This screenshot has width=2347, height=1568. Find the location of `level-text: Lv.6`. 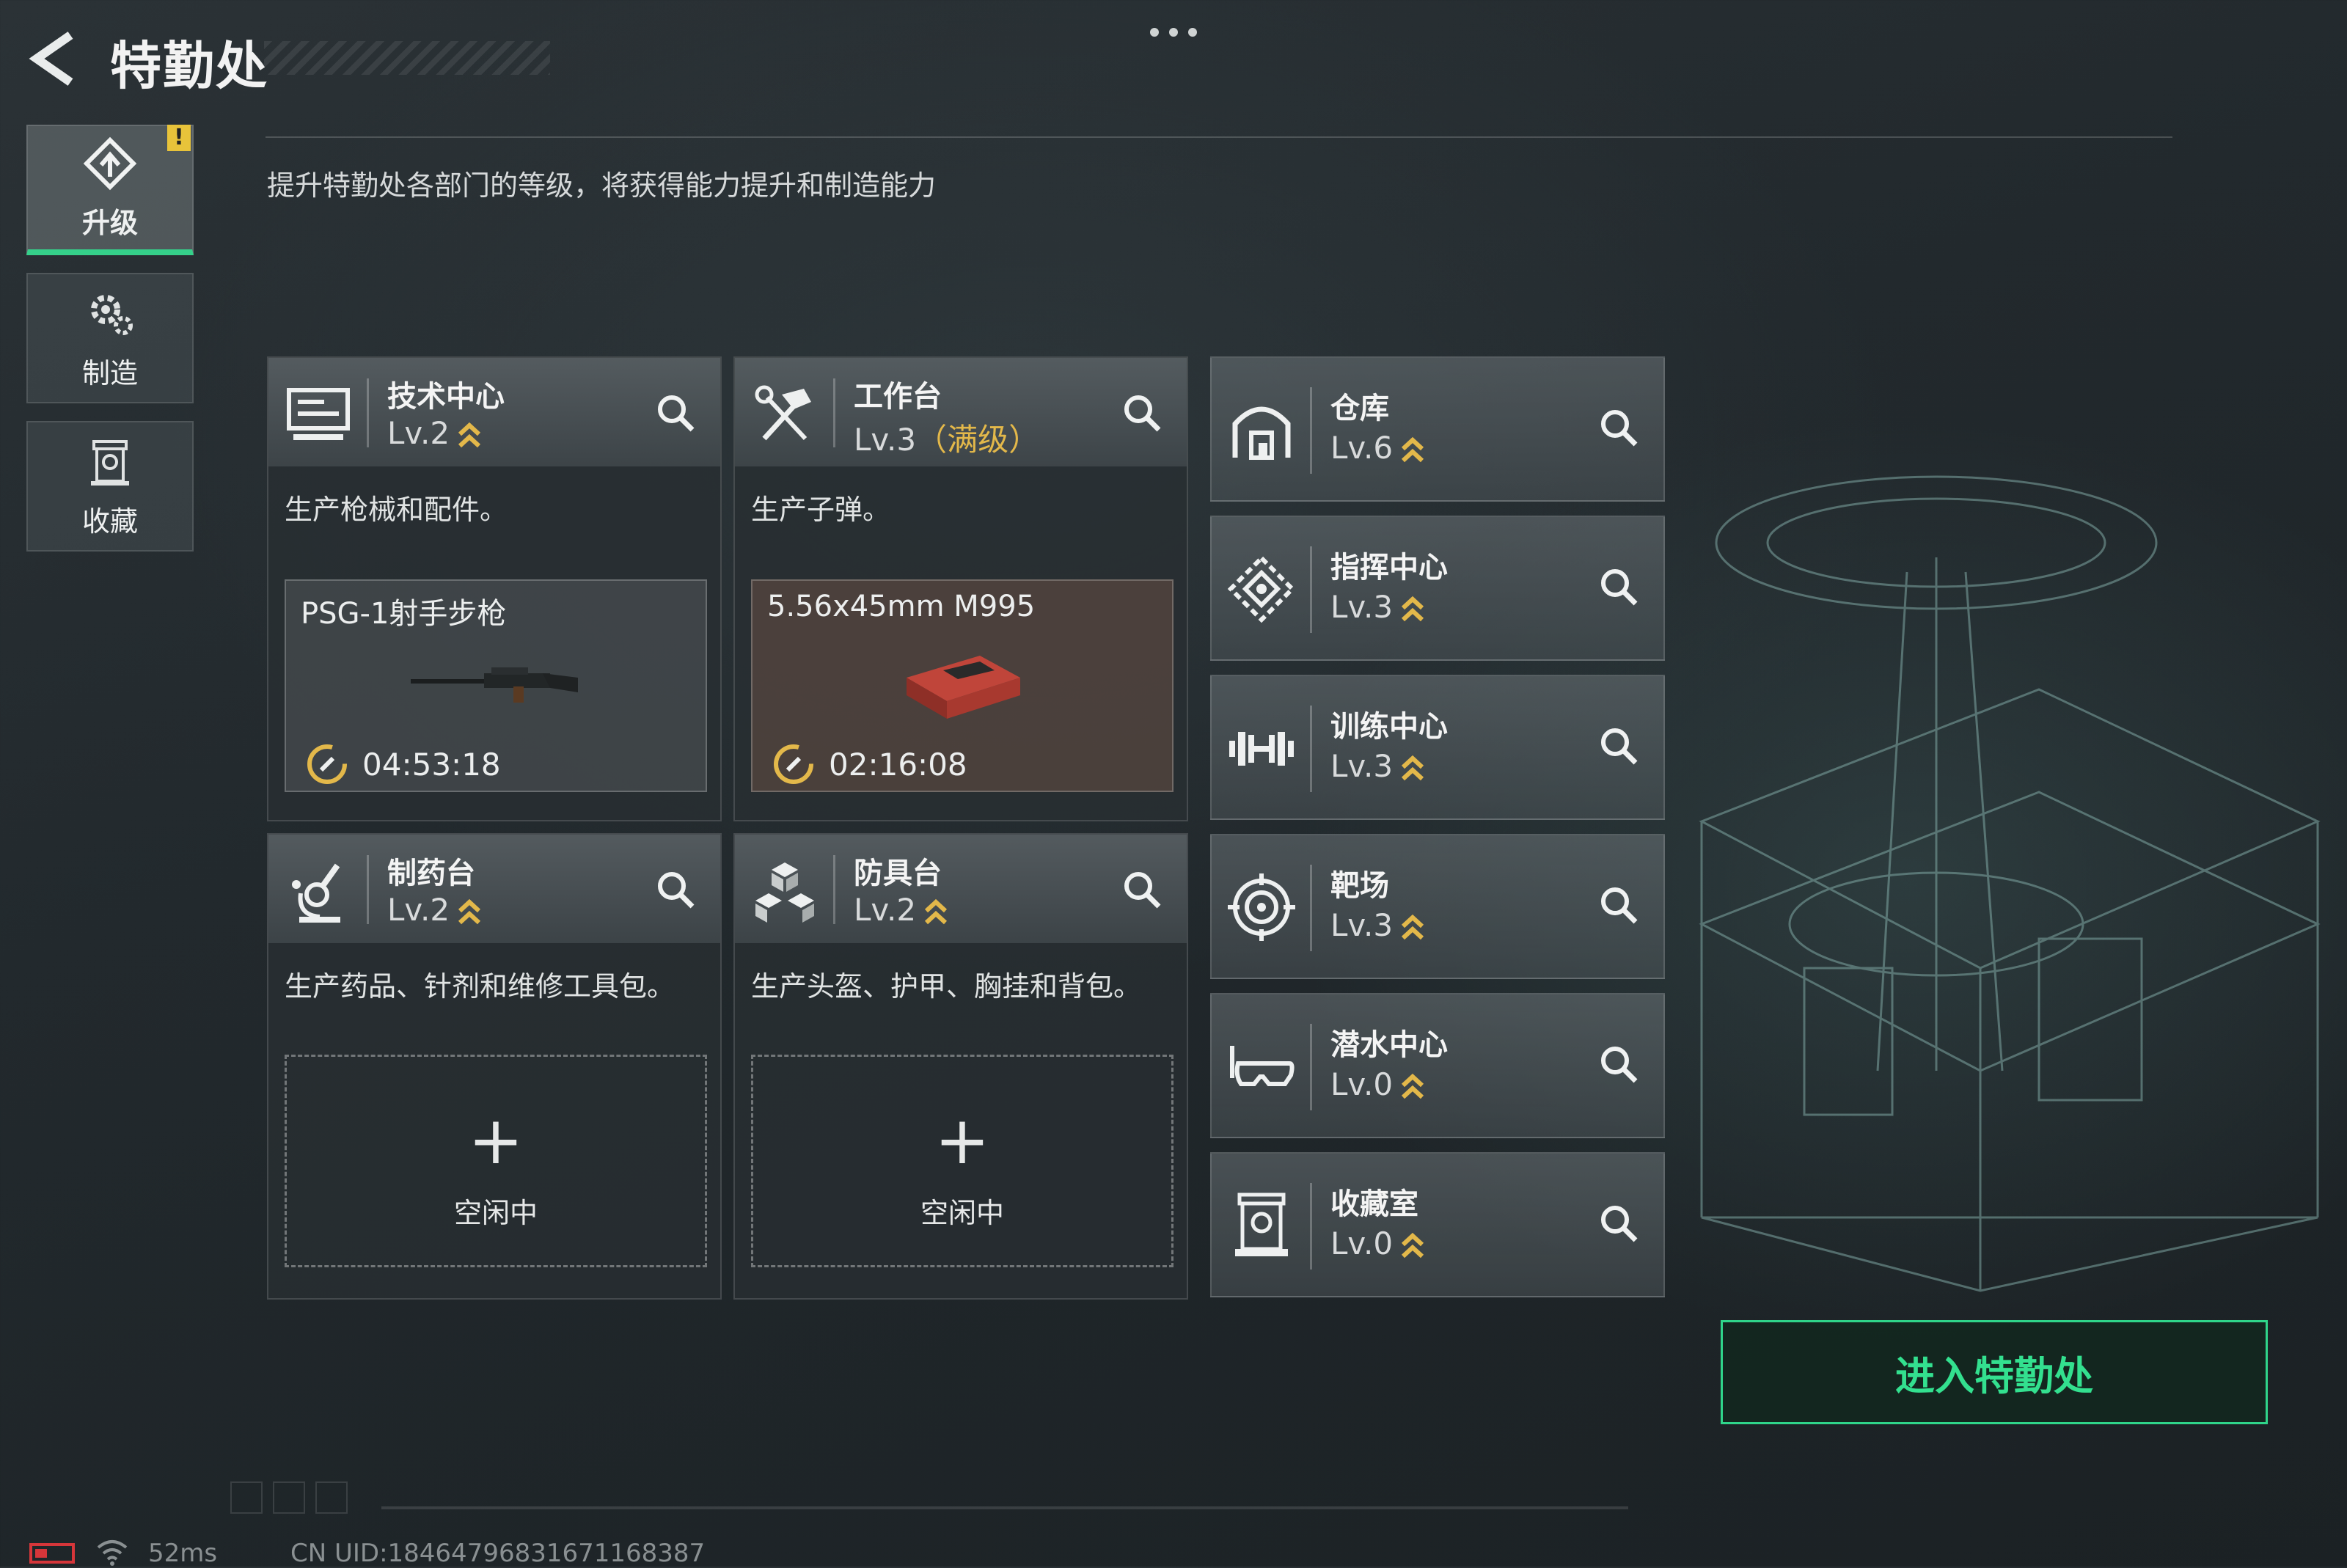

level-text: Lv.6 is located at coordinates (1362, 448).